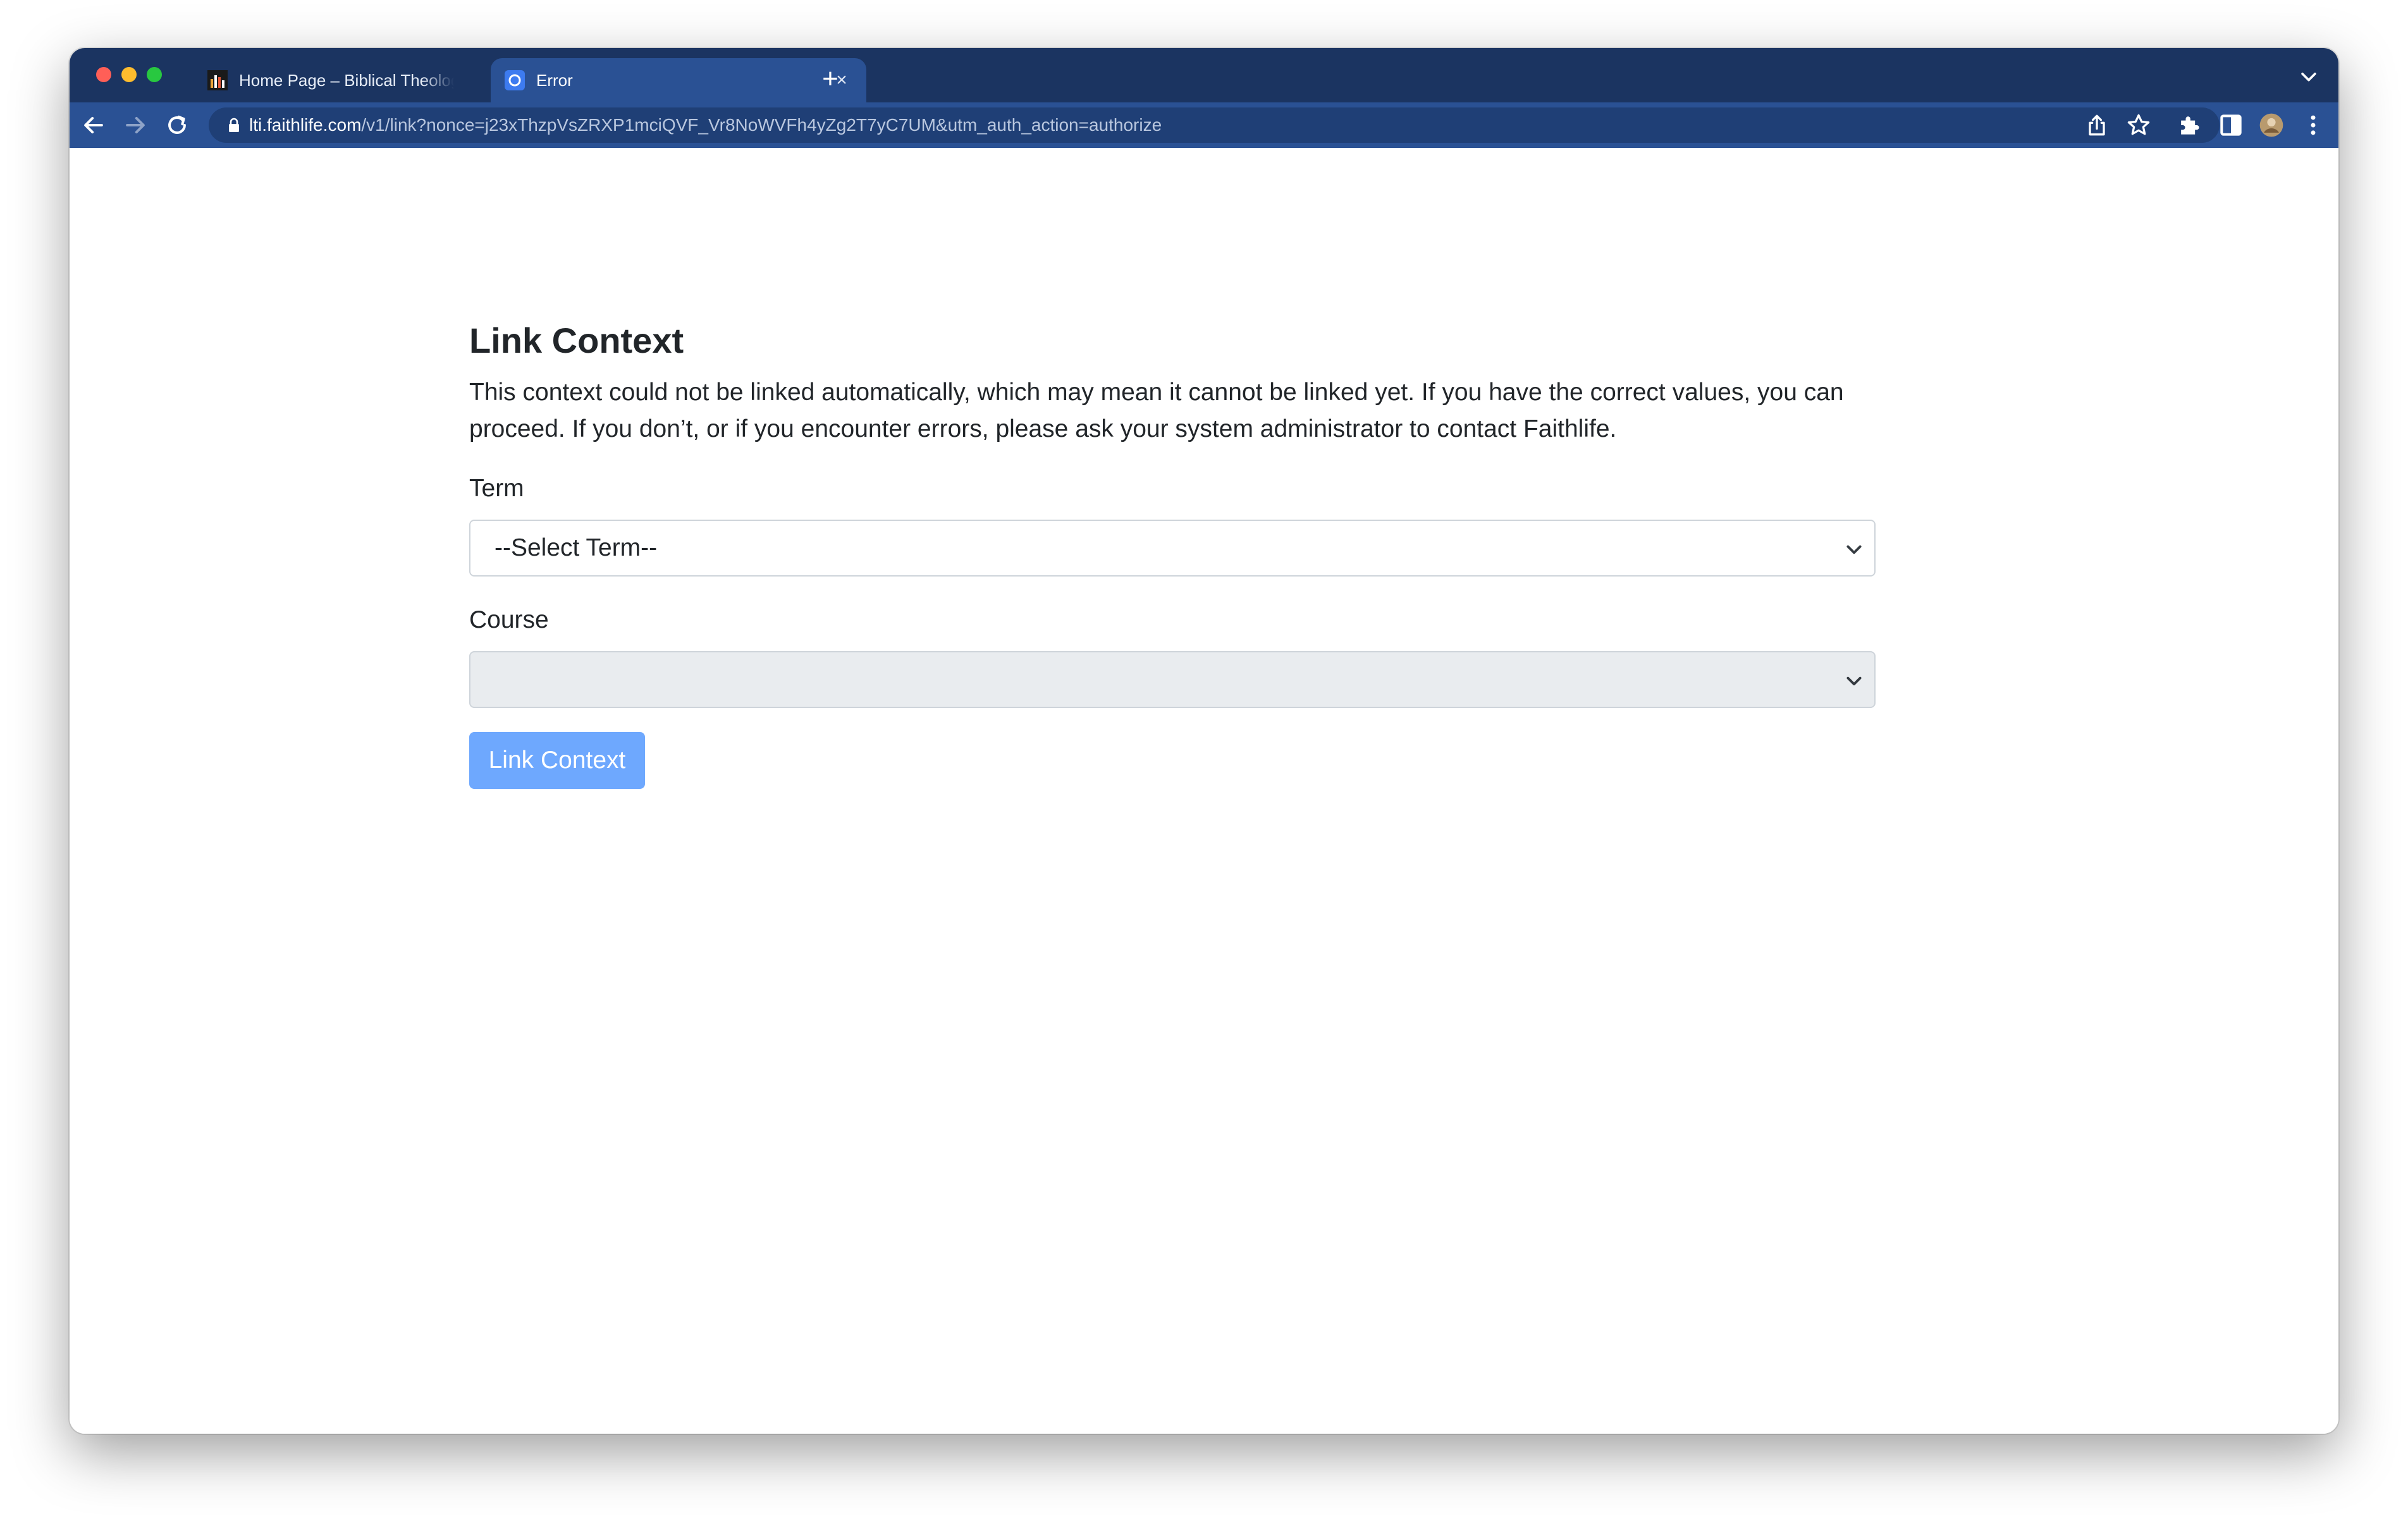 Image resolution: width=2408 pixels, height=1526 pixels. What do you see at coordinates (554, 80) in the screenshot?
I see `tab-title: Error` at bounding box center [554, 80].